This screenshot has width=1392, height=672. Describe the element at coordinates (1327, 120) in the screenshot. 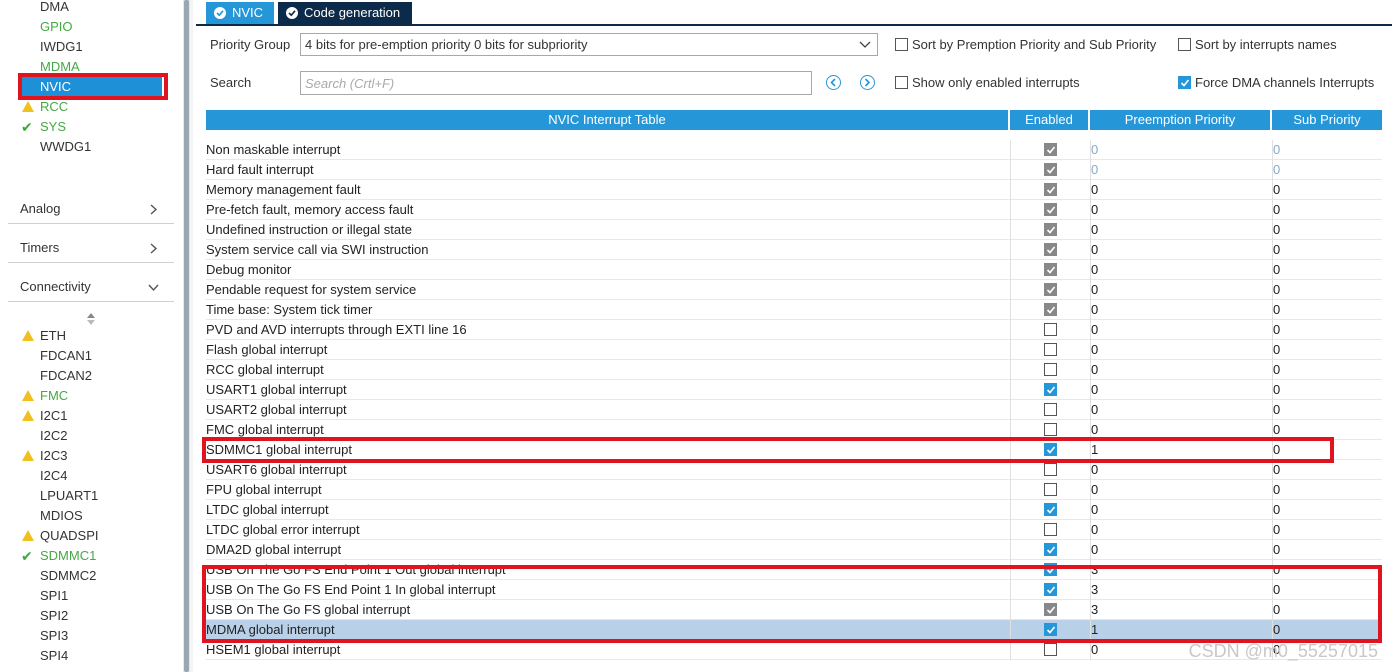

I see `column-header-sub-priority: Sub Priority` at that location.